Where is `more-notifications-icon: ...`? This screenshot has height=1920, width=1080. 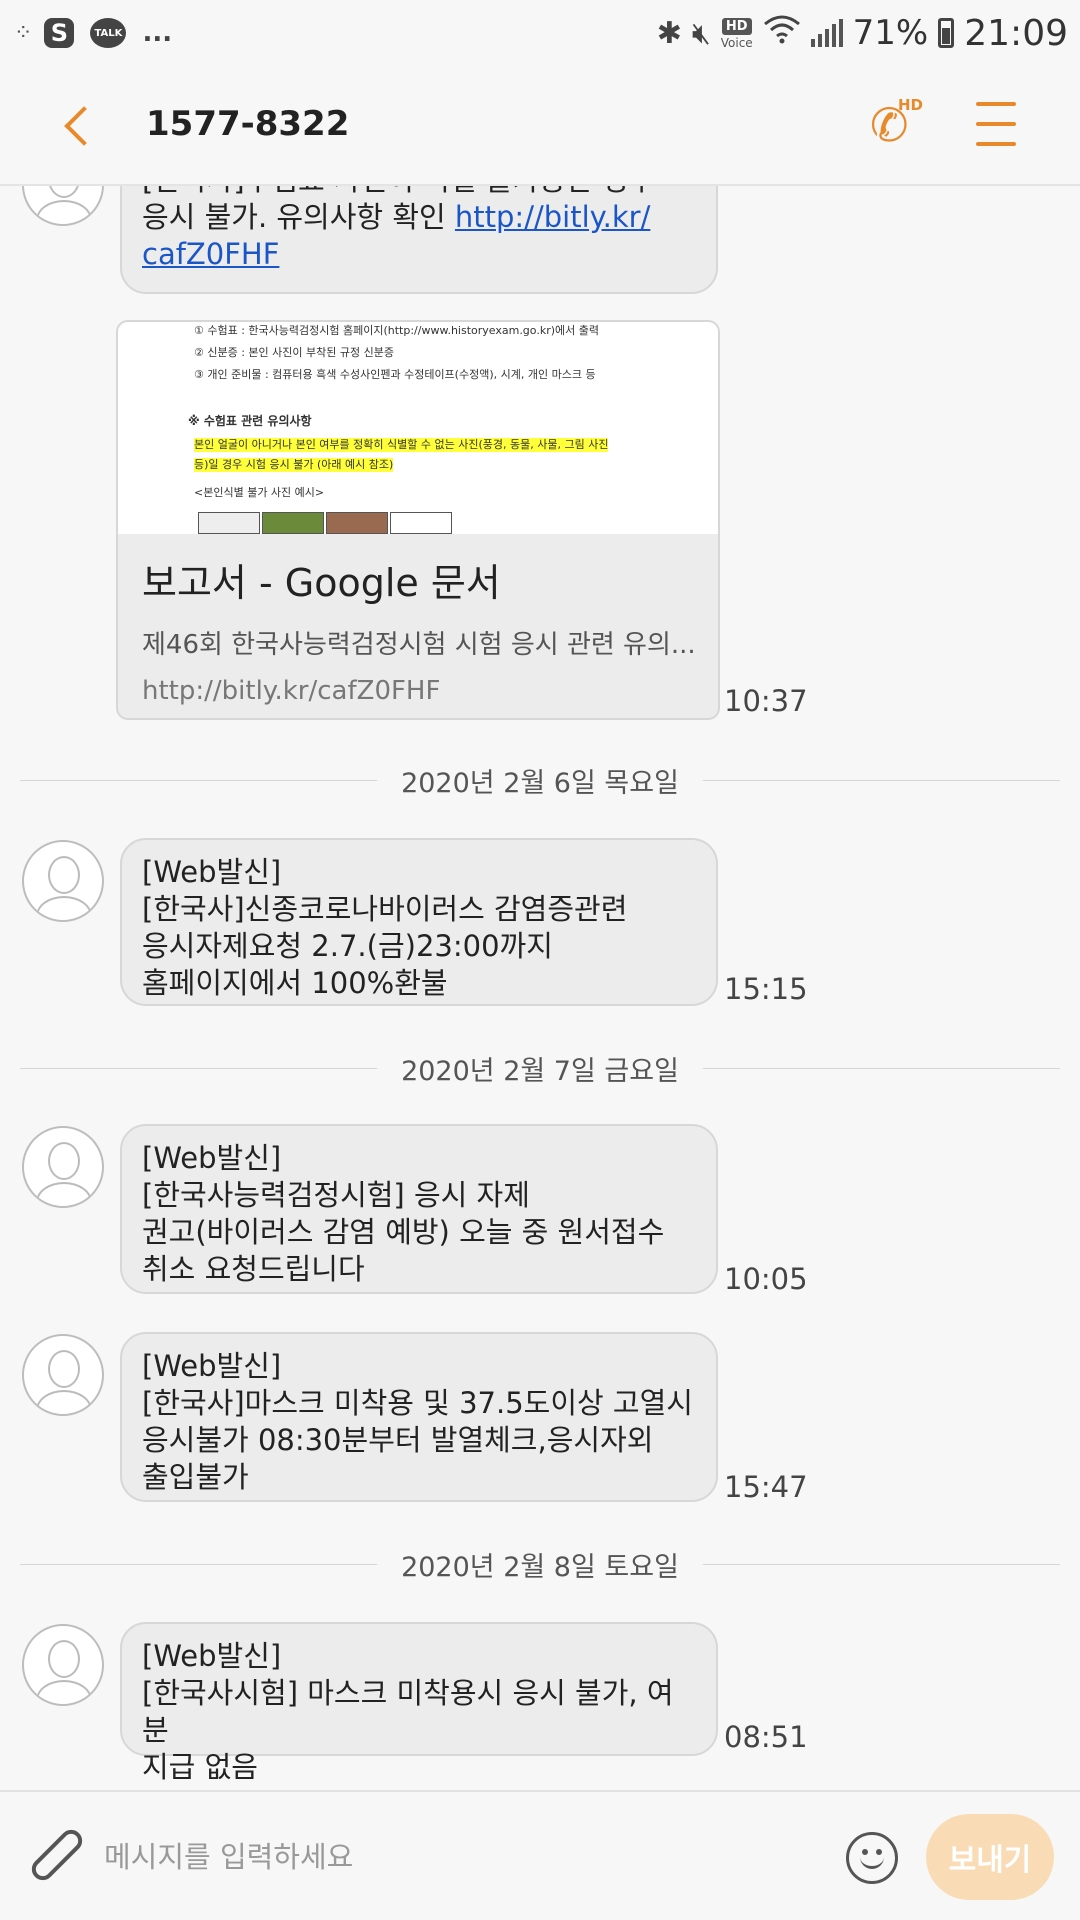
more-notifications-icon: ... is located at coordinates (157, 33).